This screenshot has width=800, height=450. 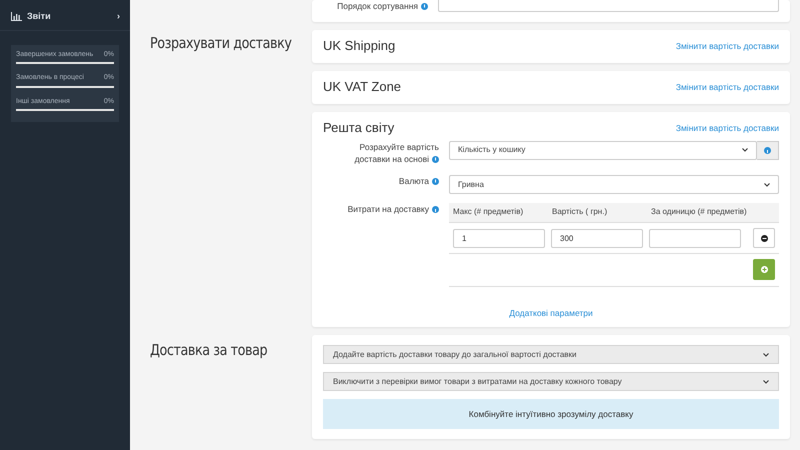 What do you see at coordinates (477, 382) in the screenshot?
I see `select-value: Виключити з перевірки вимог товари з витратами на доставку кожного товару` at bounding box center [477, 382].